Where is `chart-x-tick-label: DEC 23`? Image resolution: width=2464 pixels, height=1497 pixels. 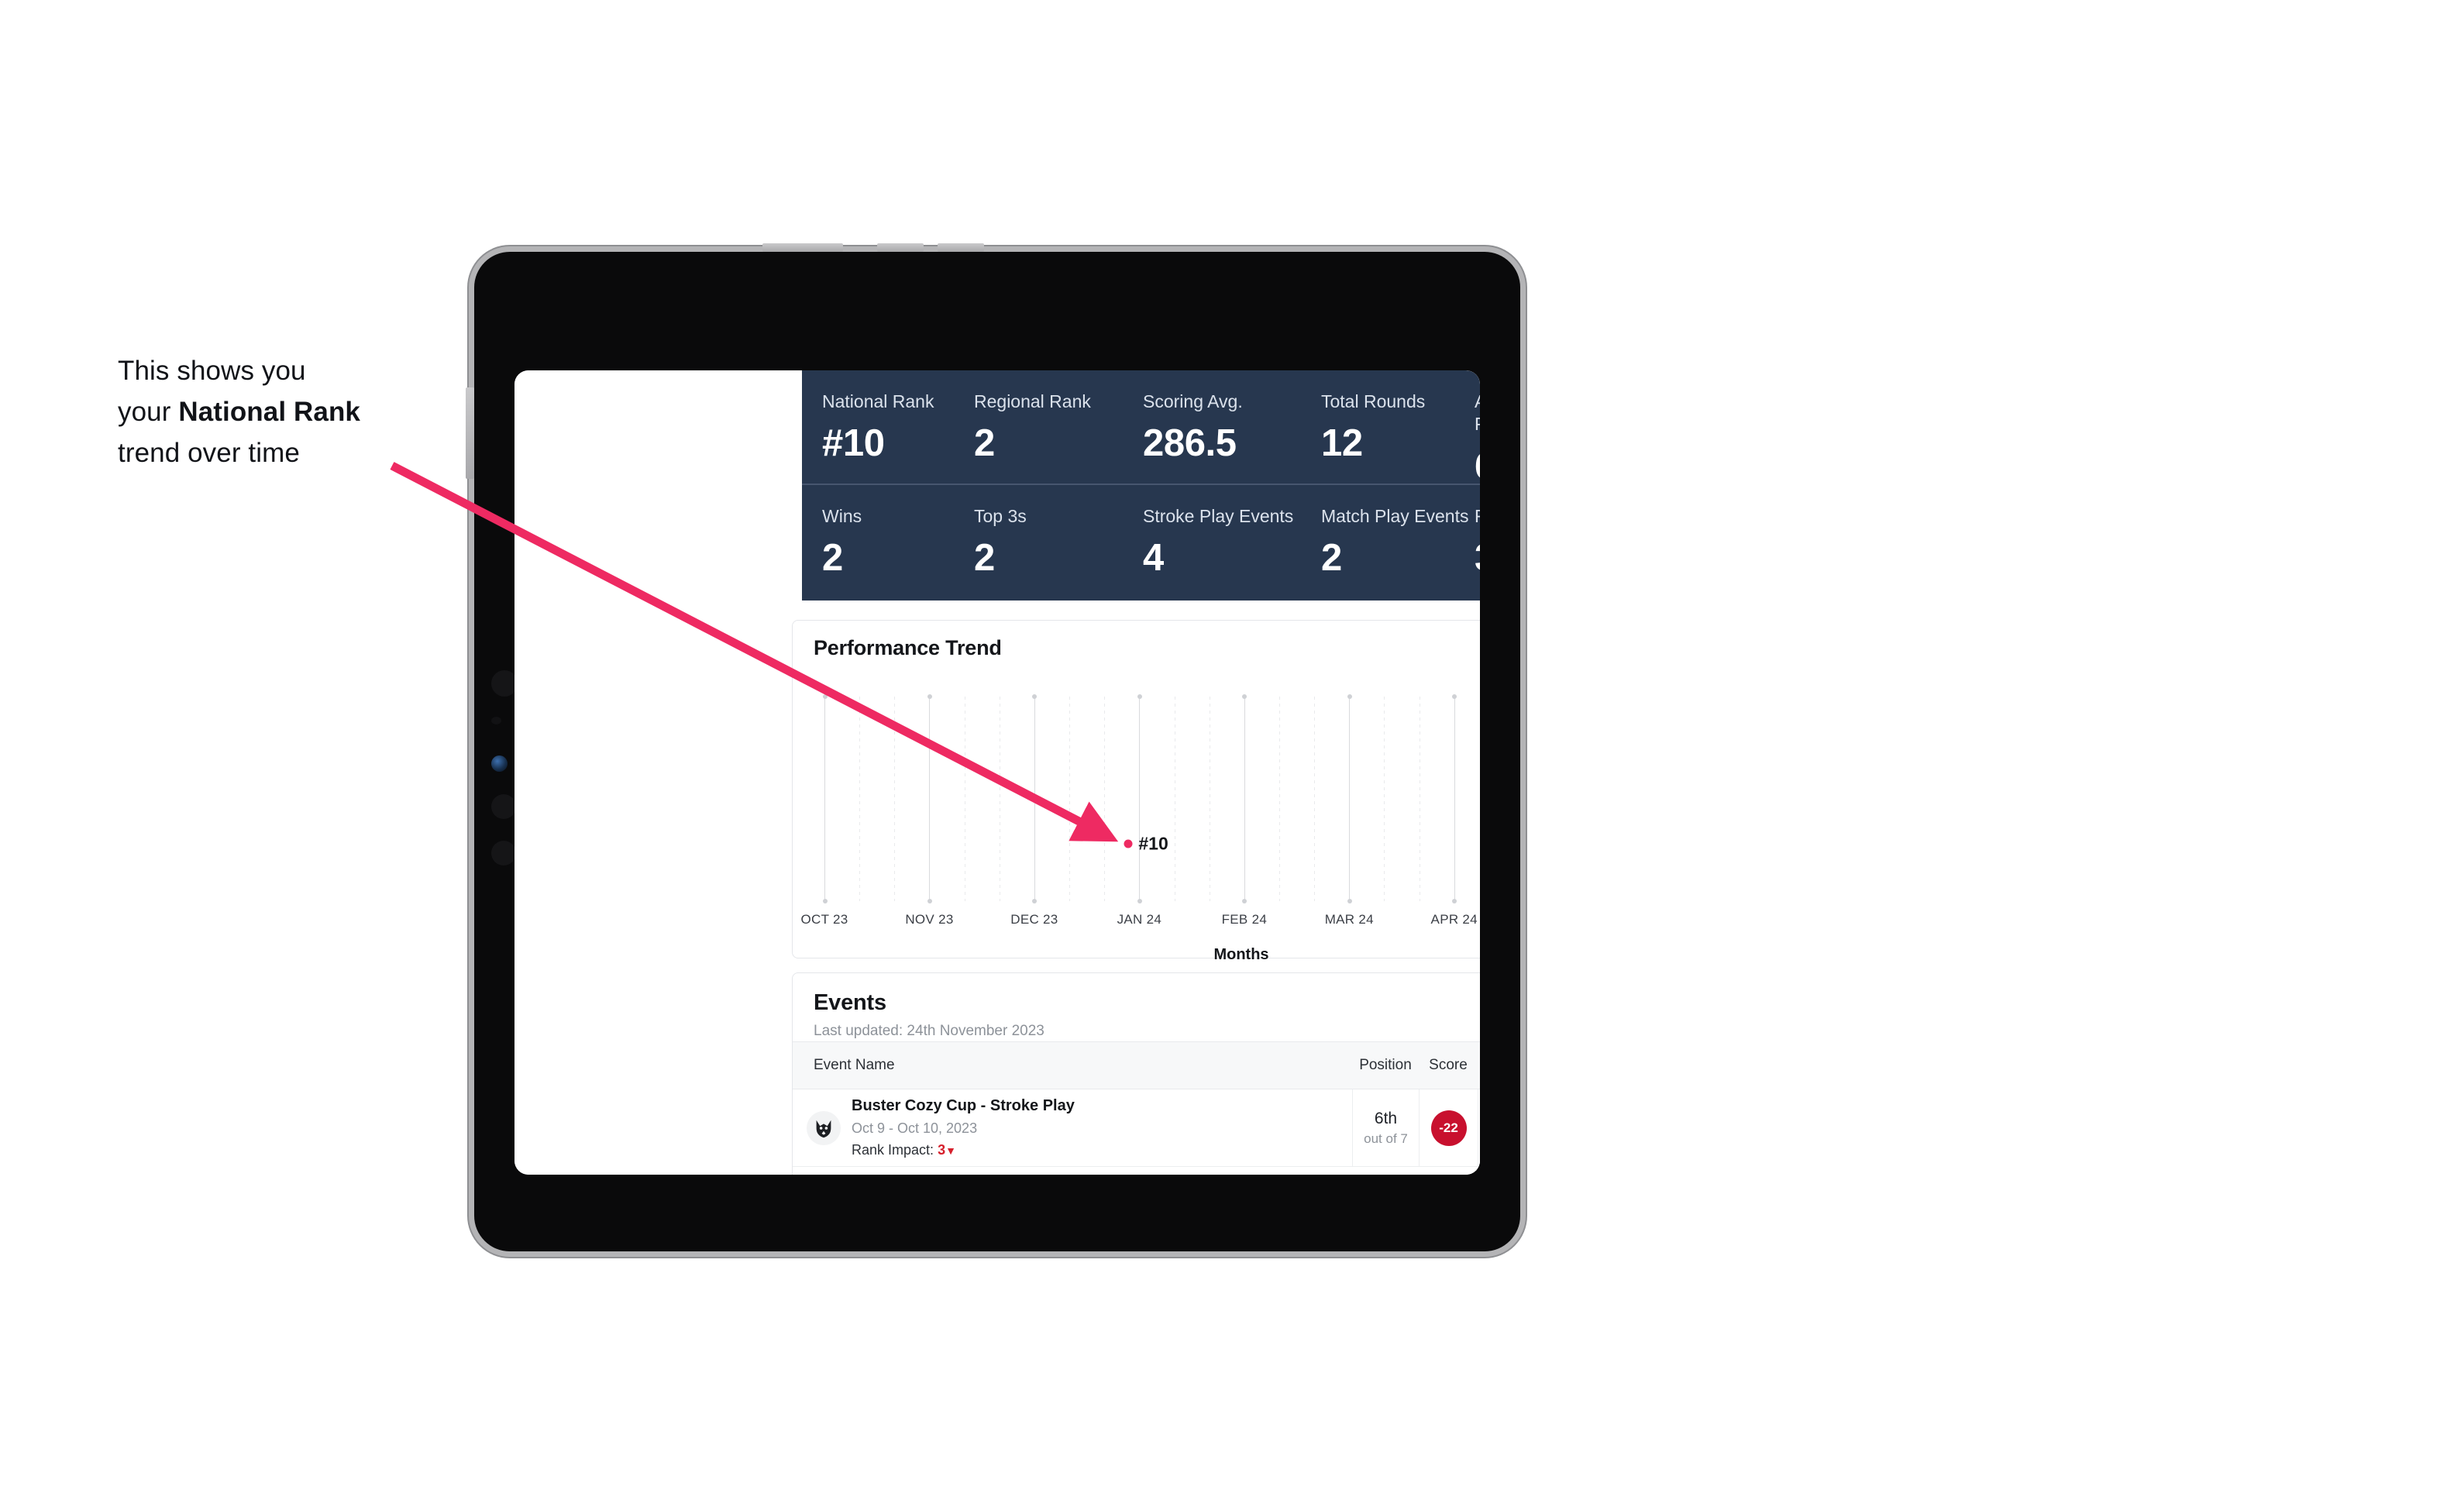
chart-x-tick-label: DEC 23 is located at coordinates (1034, 919).